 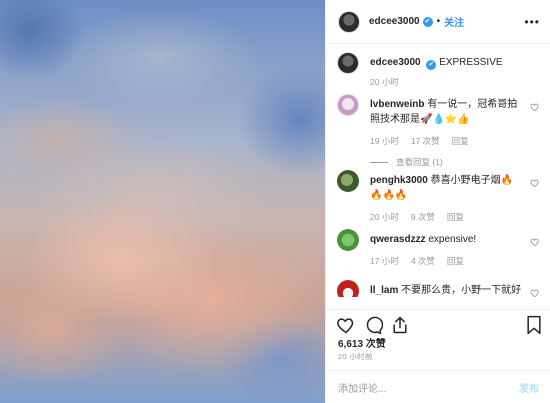 What do you see at coordinates (423, 261) in the screenshot?
I see `comment-likes: 4 次赞` at bounding box center [423, 261].